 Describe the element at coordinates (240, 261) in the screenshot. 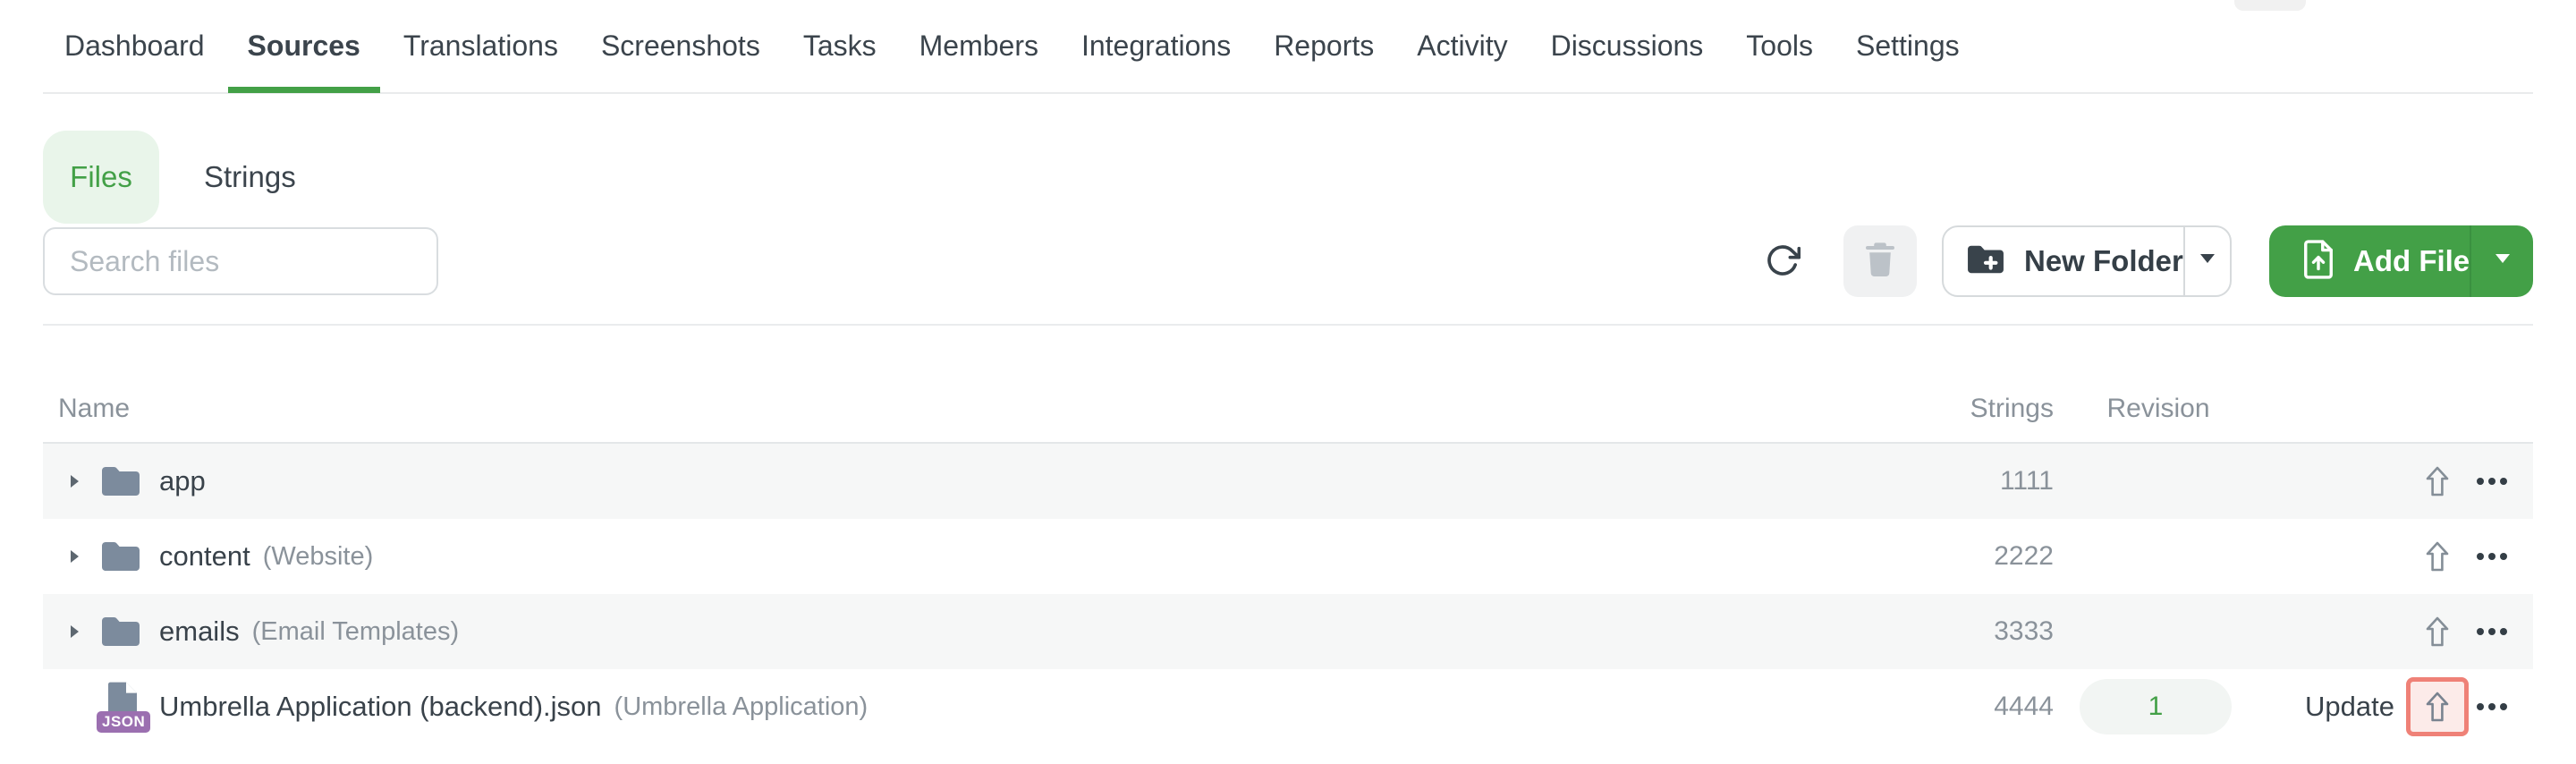

I see `search-input` at that location.